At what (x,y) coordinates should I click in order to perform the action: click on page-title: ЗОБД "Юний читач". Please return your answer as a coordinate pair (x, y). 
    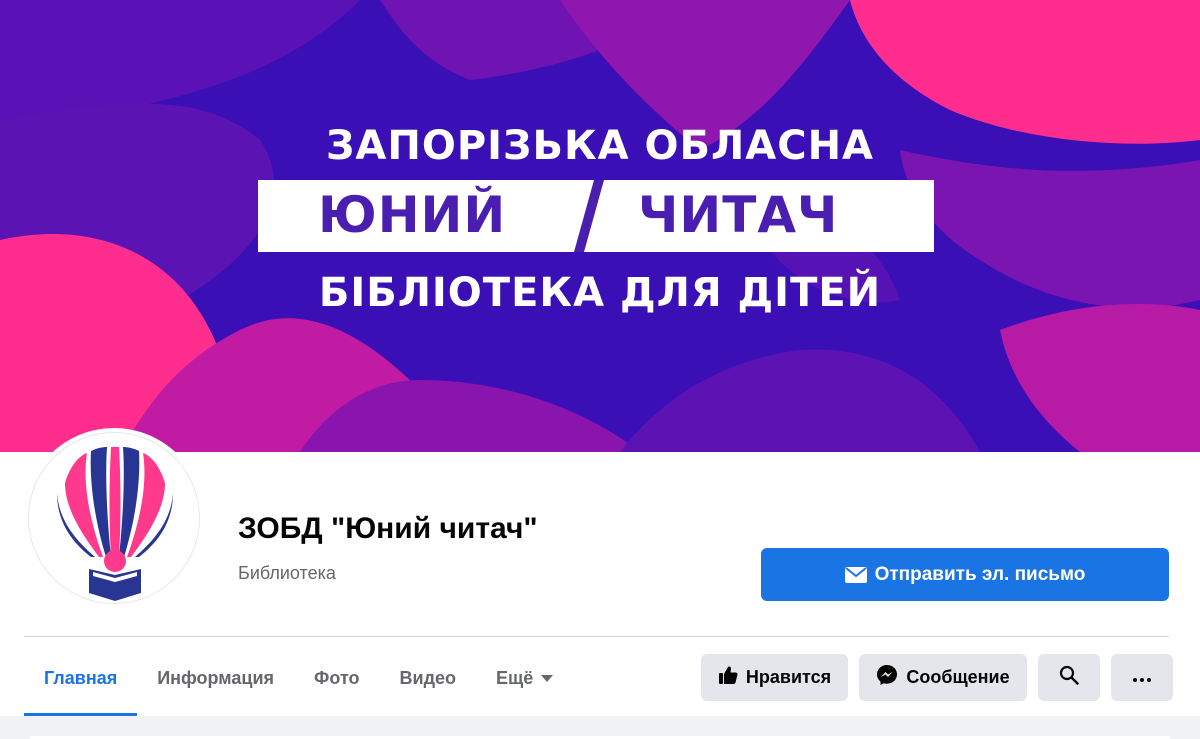
    Looking at the image, I should click on (388, 528).